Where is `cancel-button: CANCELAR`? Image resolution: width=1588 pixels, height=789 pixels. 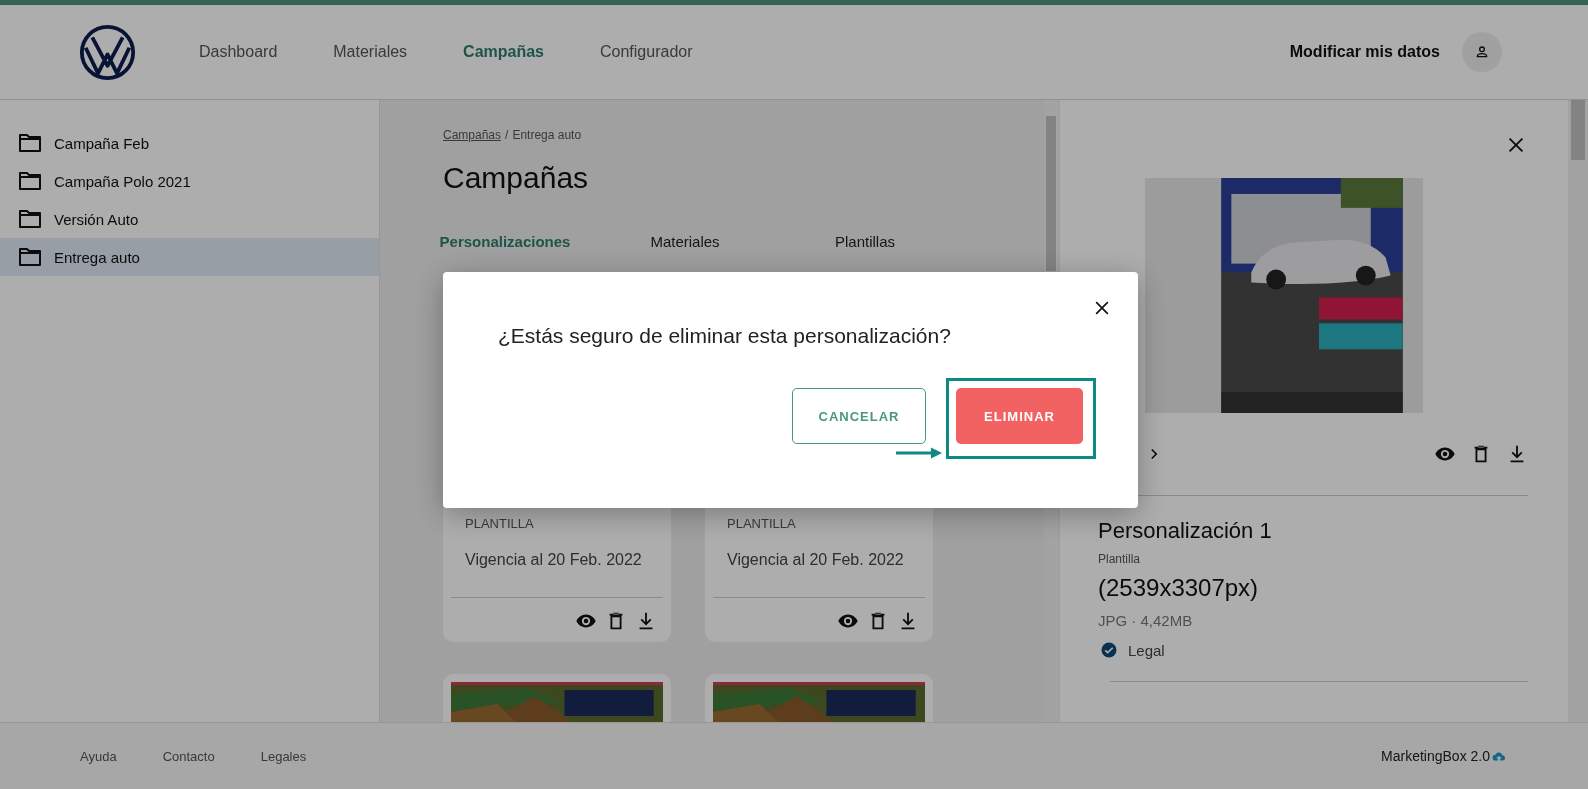 cancel-button: CANCELAR is located at coordinates (859, 416).